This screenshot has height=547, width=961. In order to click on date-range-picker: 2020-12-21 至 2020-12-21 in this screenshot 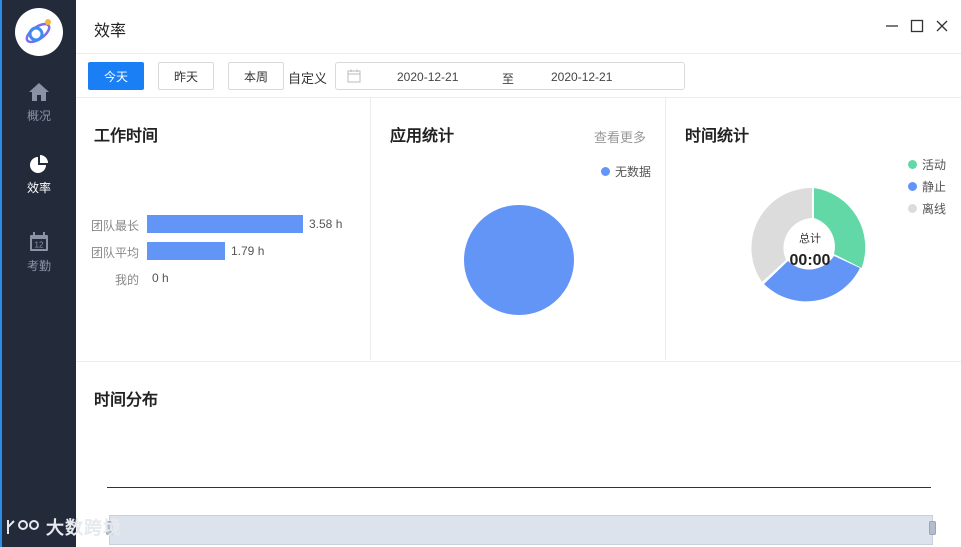, I will do `click(510, 76)`.